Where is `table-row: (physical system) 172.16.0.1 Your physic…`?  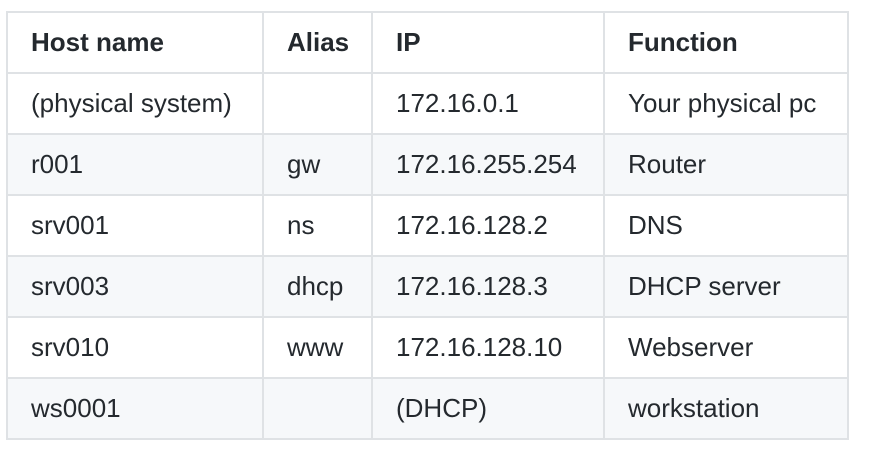
table-row: (physical system) 172.16.0.1 Your physic… is located at coordinates (427, 103).